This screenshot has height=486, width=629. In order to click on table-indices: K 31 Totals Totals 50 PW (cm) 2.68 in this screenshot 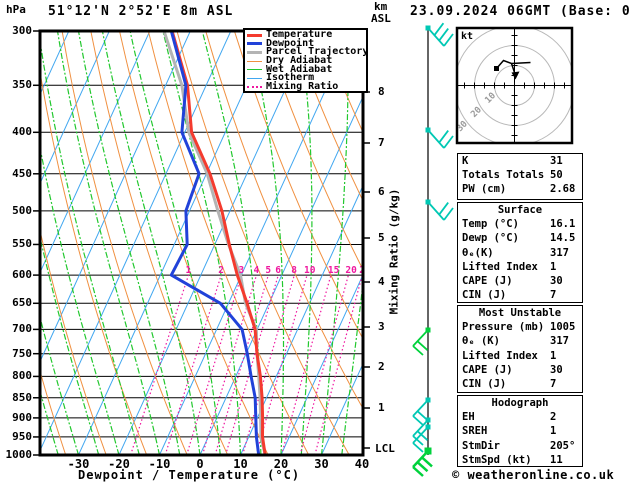, I will do `click(520, 176)`.